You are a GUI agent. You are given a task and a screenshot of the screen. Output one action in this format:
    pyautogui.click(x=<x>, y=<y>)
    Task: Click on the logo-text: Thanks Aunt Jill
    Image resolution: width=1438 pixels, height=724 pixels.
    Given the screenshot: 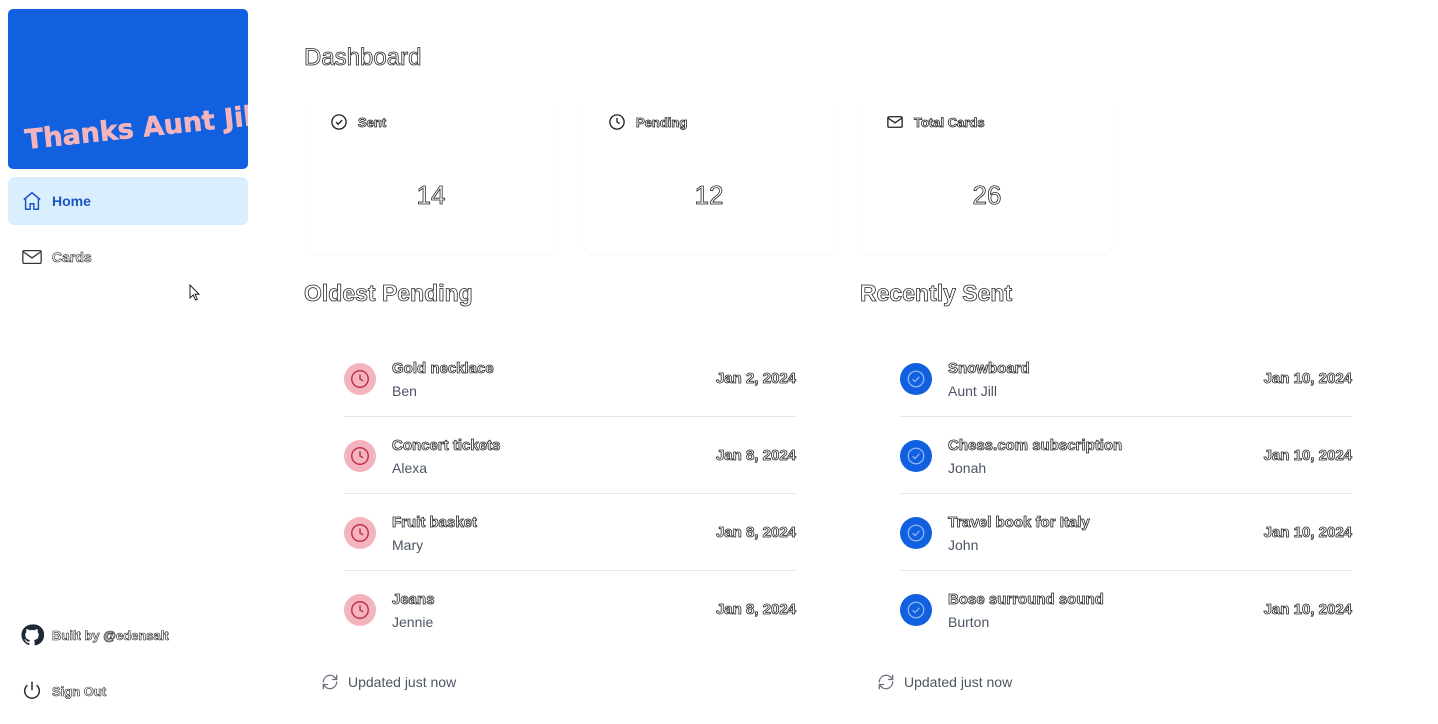 What is the action you would take?
    pyautogui.click(x=135, y=128)
    